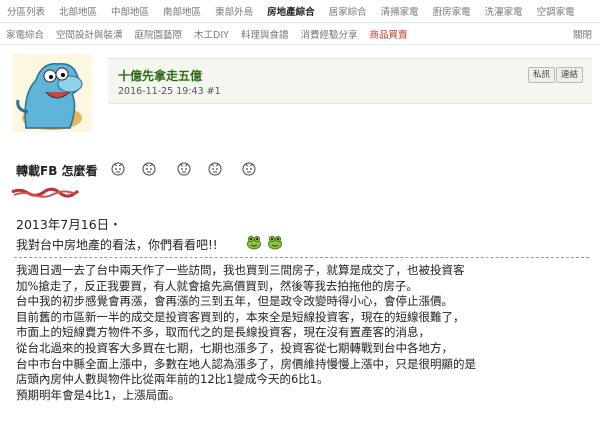 The width and height of the screenshot is (600, 424). I want to click on body-line: 台中我的初步感覺會再漲，會再漲的三到五年，但是政令改變時得小心，會停止漲價。, so click(234, 301).